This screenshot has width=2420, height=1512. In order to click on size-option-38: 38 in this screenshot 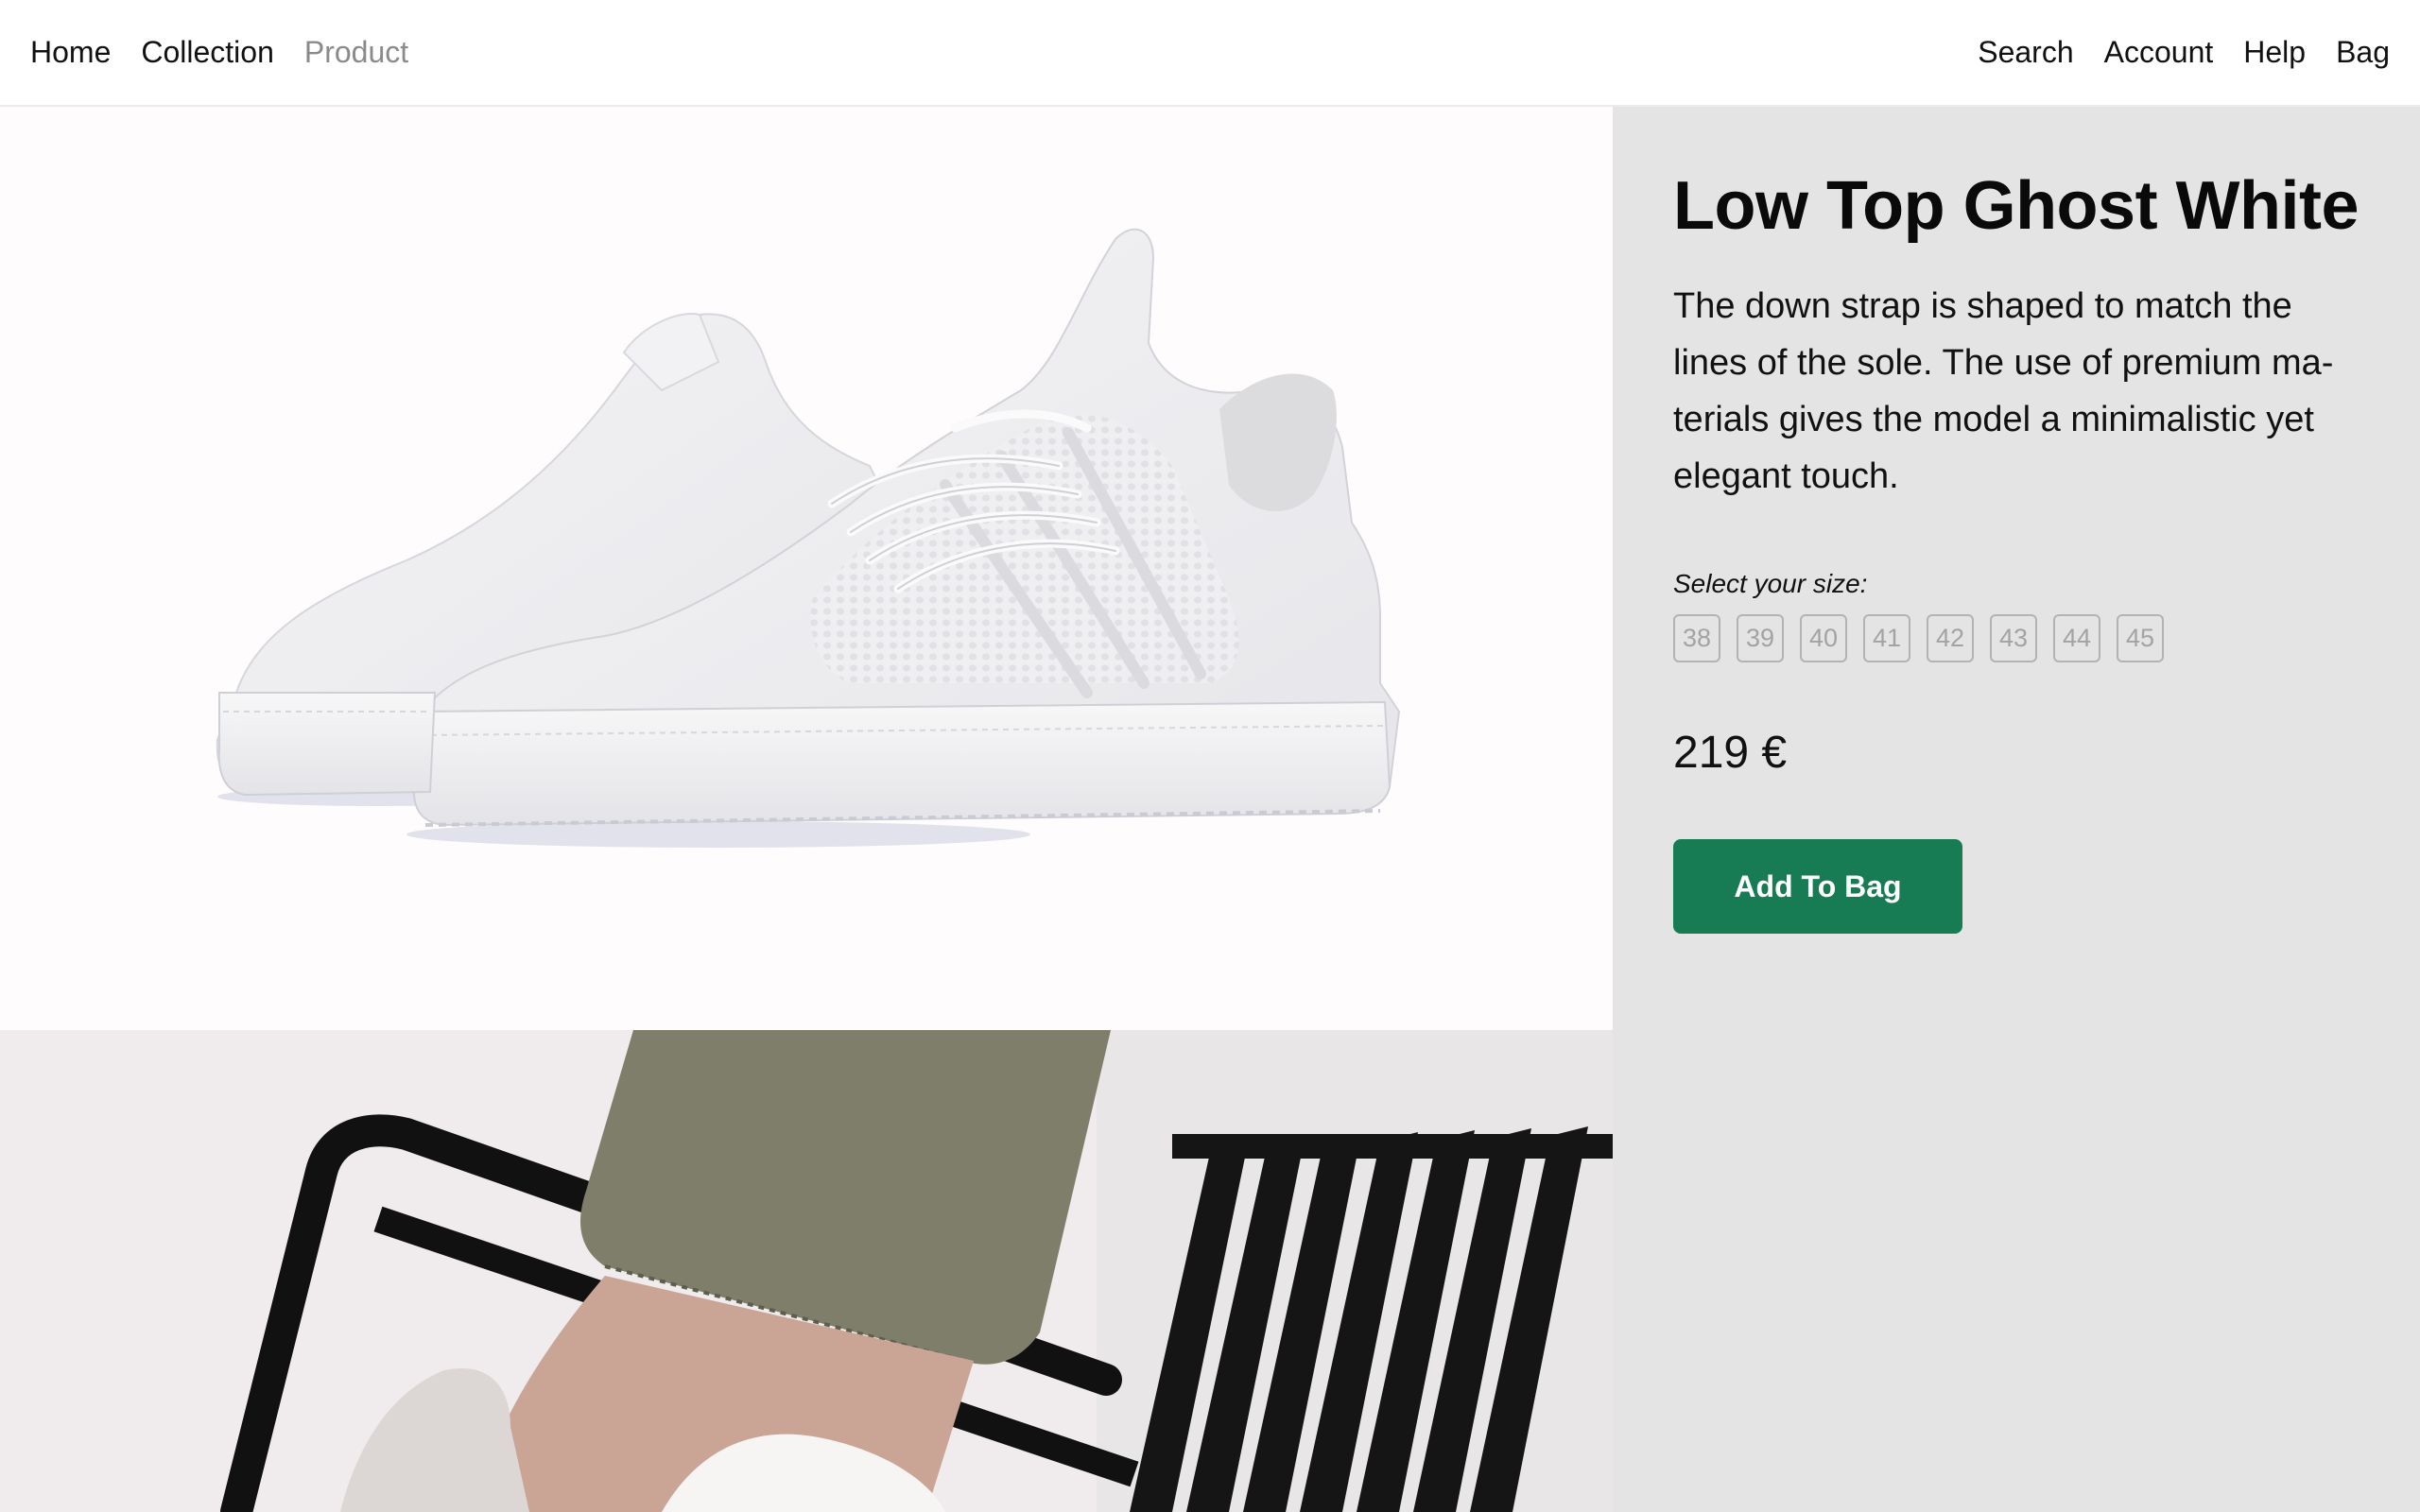, I will do `click(1696, 638)`.